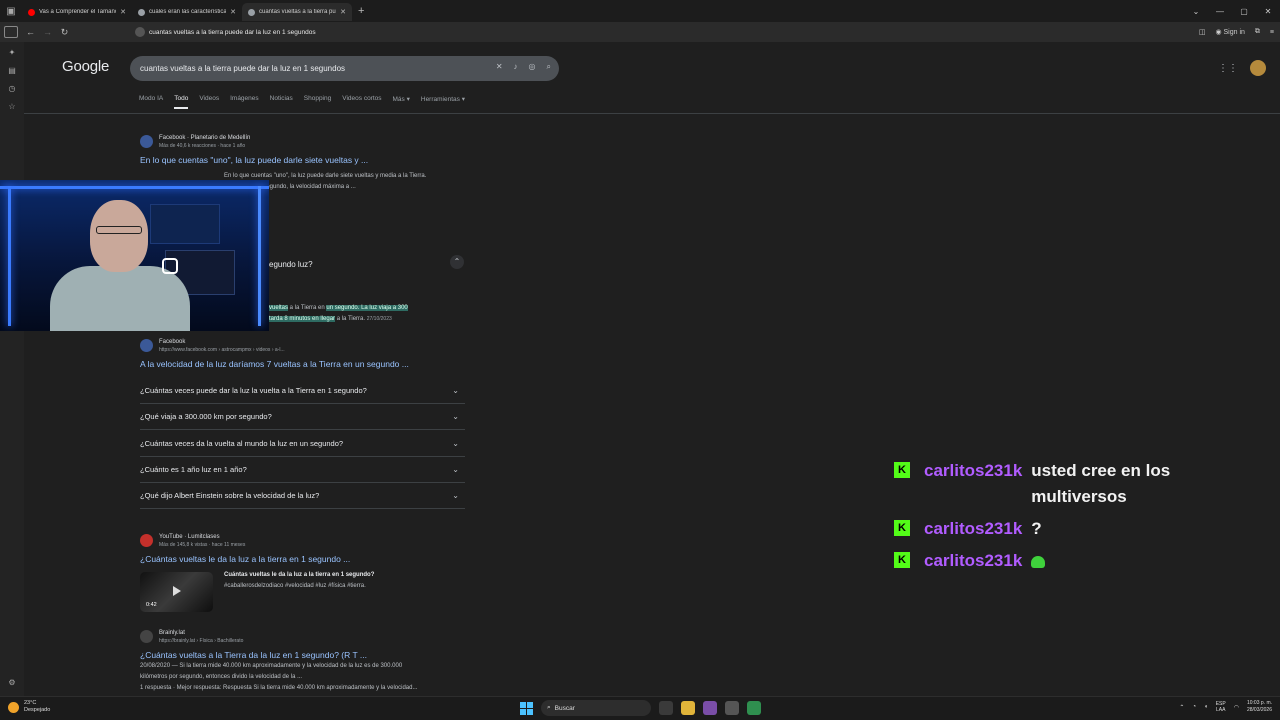 The image size is (1280, 720). What do you see at coordinates (710, 708) in the screenshot?
I see `browser-icon` at bounding box center [710, 708].